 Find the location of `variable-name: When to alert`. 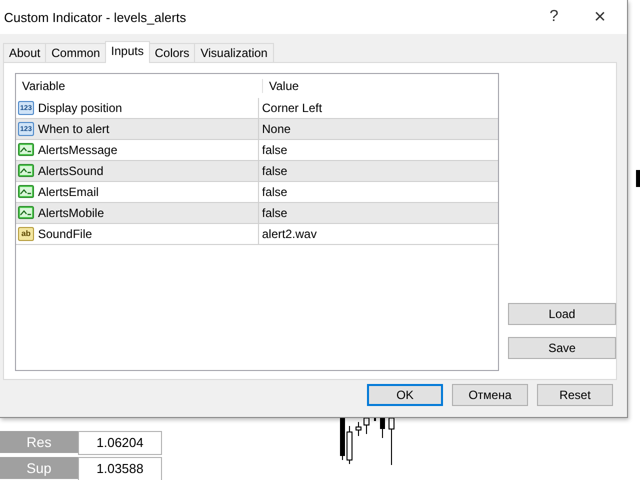

variable-name: When to alert is located at coordinates (74, 129).